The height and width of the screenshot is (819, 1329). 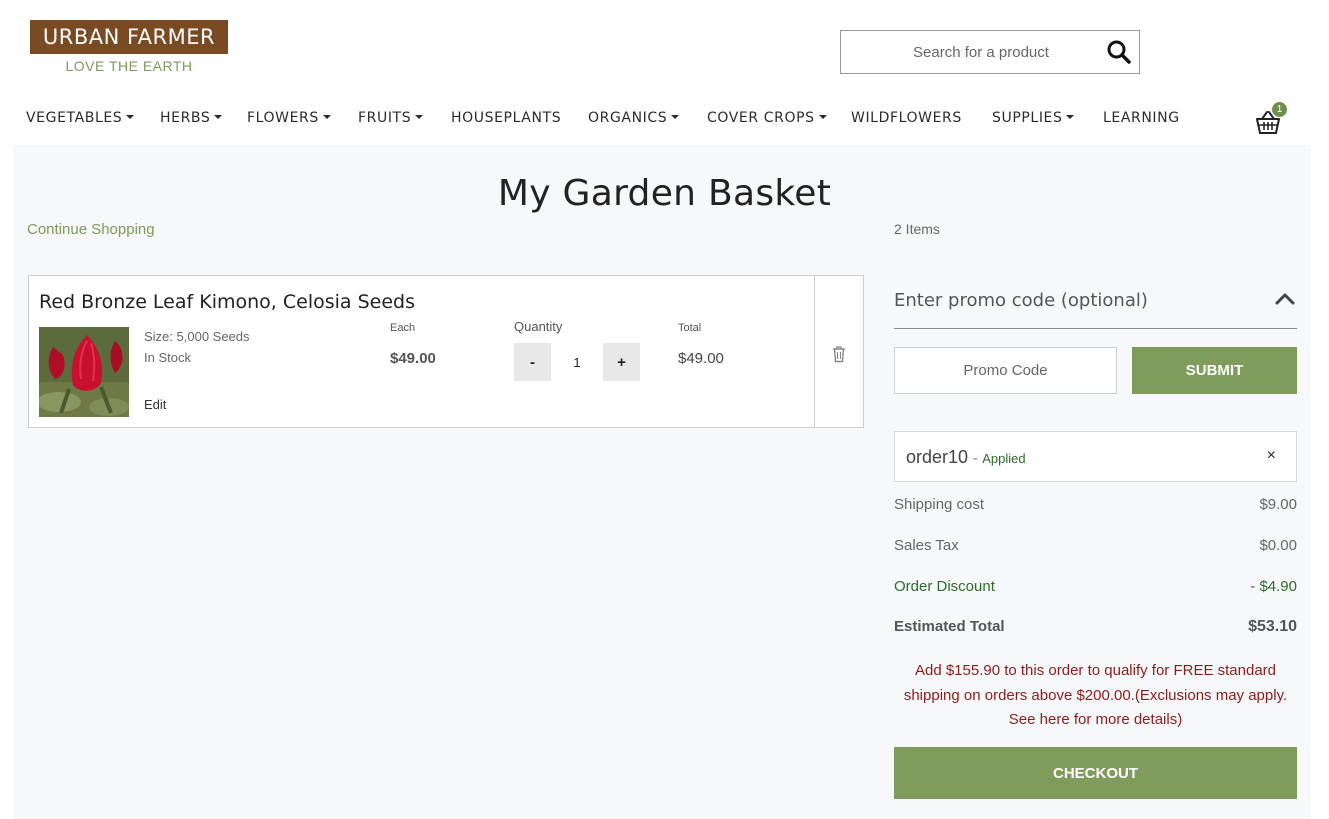 I want to click on nav-item-wildflowers: WILDFLOWERS, so click(x=906, y=118).